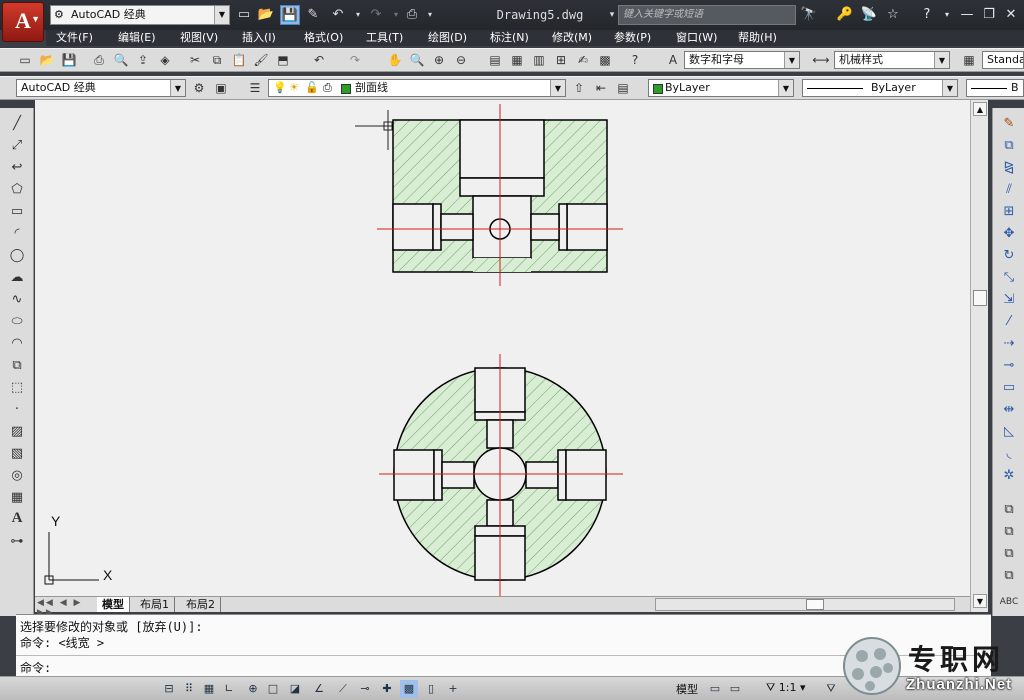 This screenshot has width=1024, height=700. I want to click on ortho-mode-icon: ∟, so click(229, 689).